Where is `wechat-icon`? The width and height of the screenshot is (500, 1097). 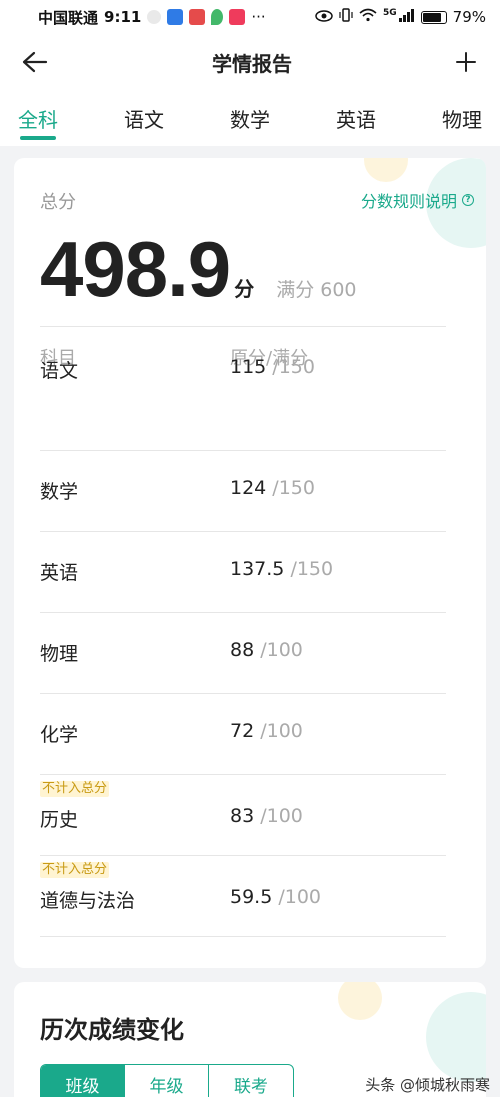 wechat-icon is located at coordinates (154, 17).